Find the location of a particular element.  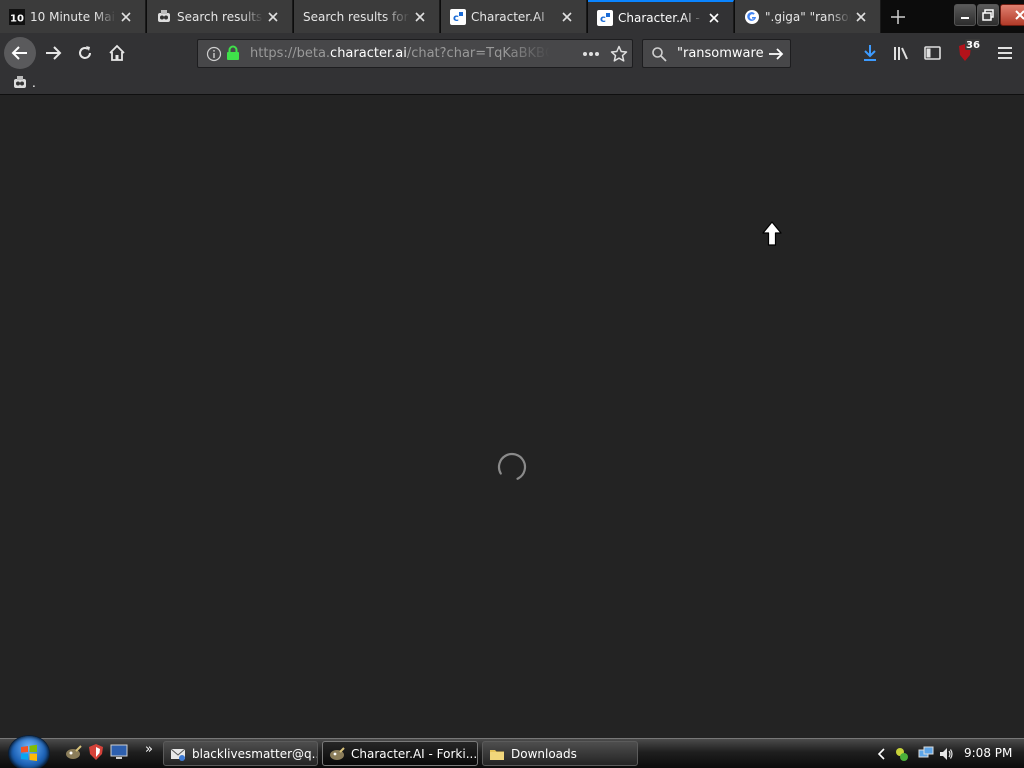

forward-arrow-icon is located at coordinates (54, 53).